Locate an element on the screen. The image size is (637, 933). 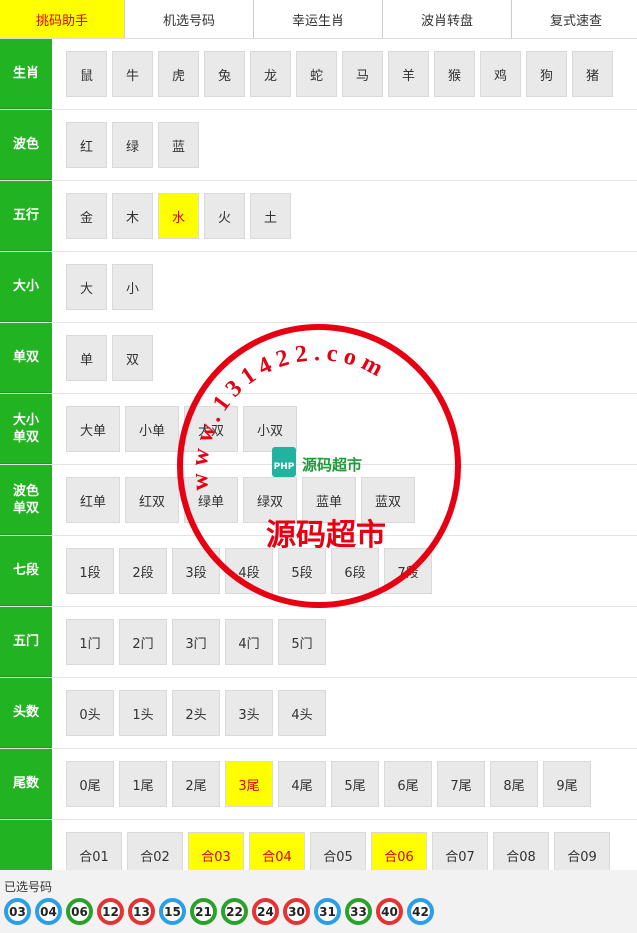
option-button: 1尾 is located at coordinates (143, 784).